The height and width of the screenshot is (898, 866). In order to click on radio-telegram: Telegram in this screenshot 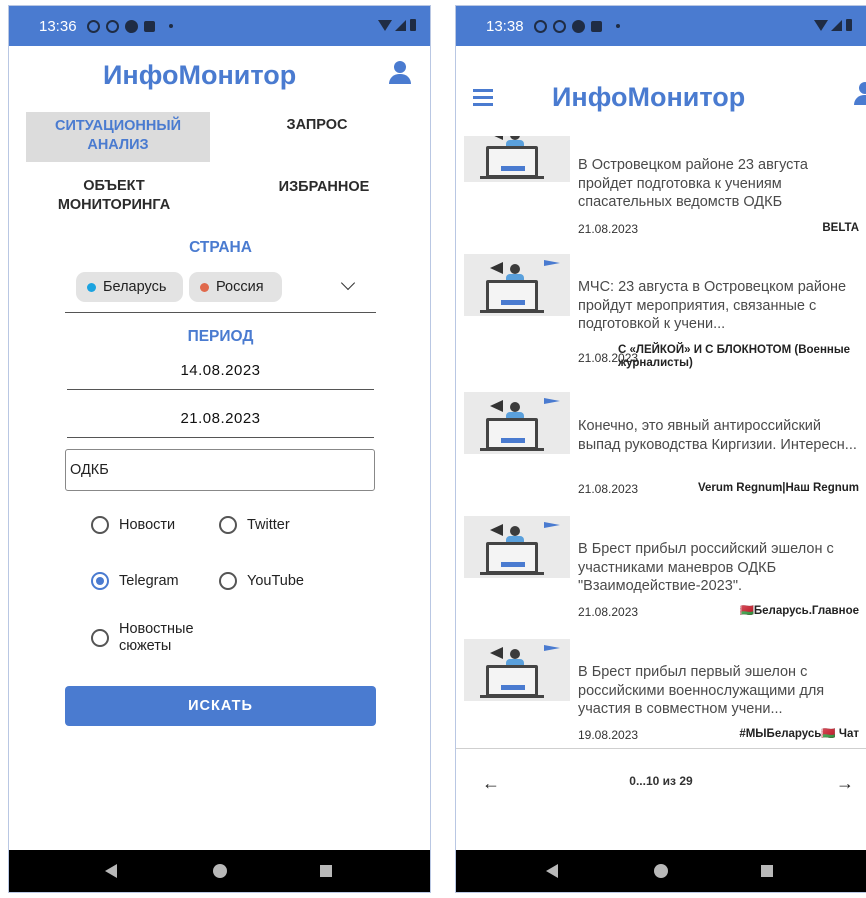, I will do `click(135, 581)`.